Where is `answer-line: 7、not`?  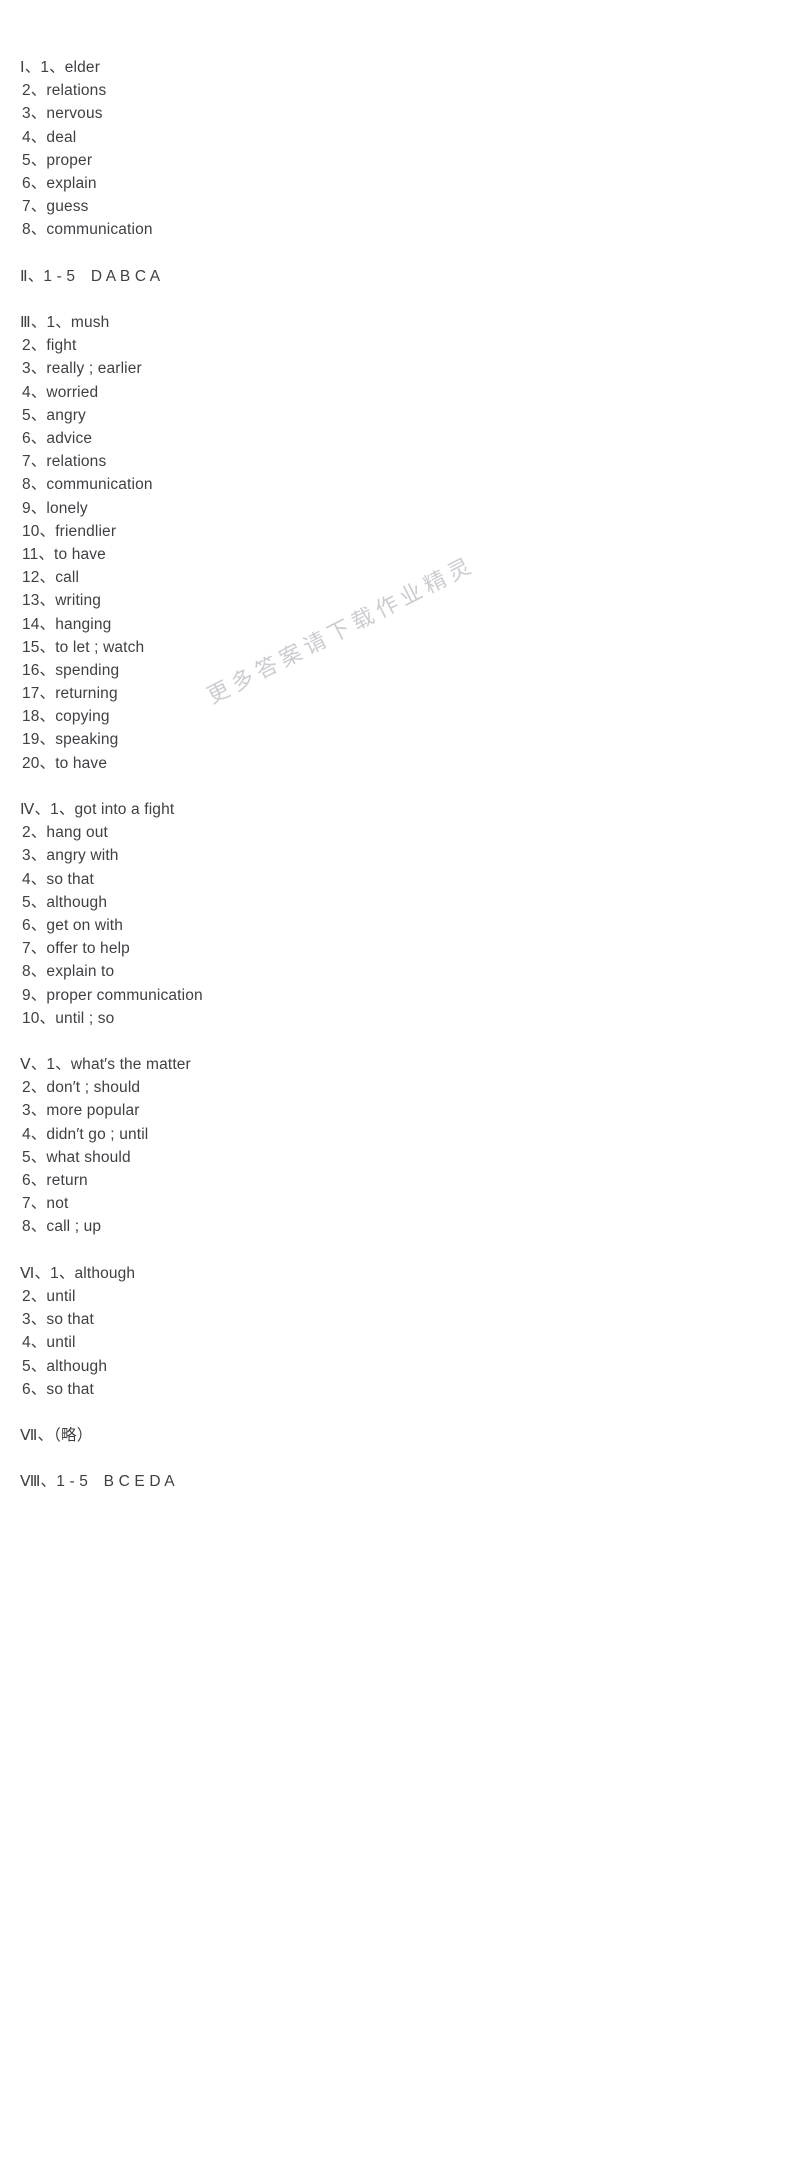 answer-line: 7、not is located at coordinates (45, 1204).